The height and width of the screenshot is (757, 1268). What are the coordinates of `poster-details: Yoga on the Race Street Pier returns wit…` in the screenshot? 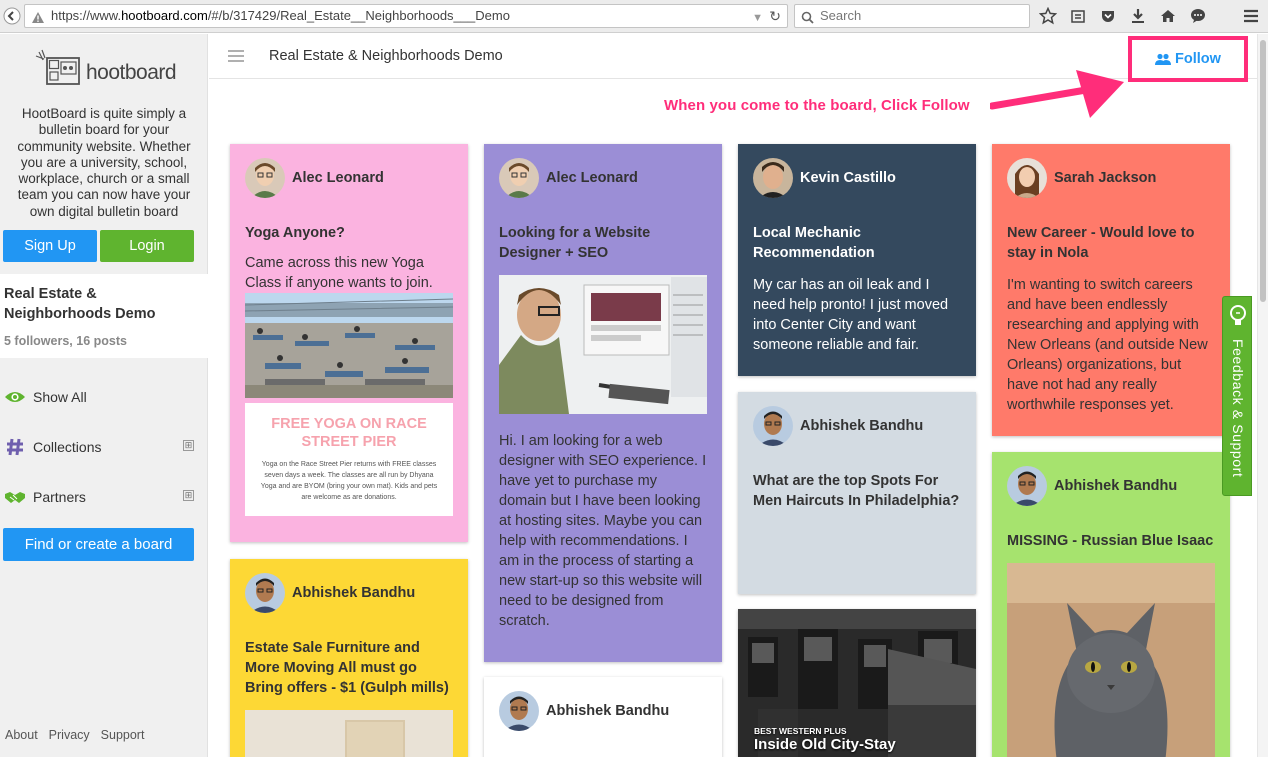 It's located at (349, 481).